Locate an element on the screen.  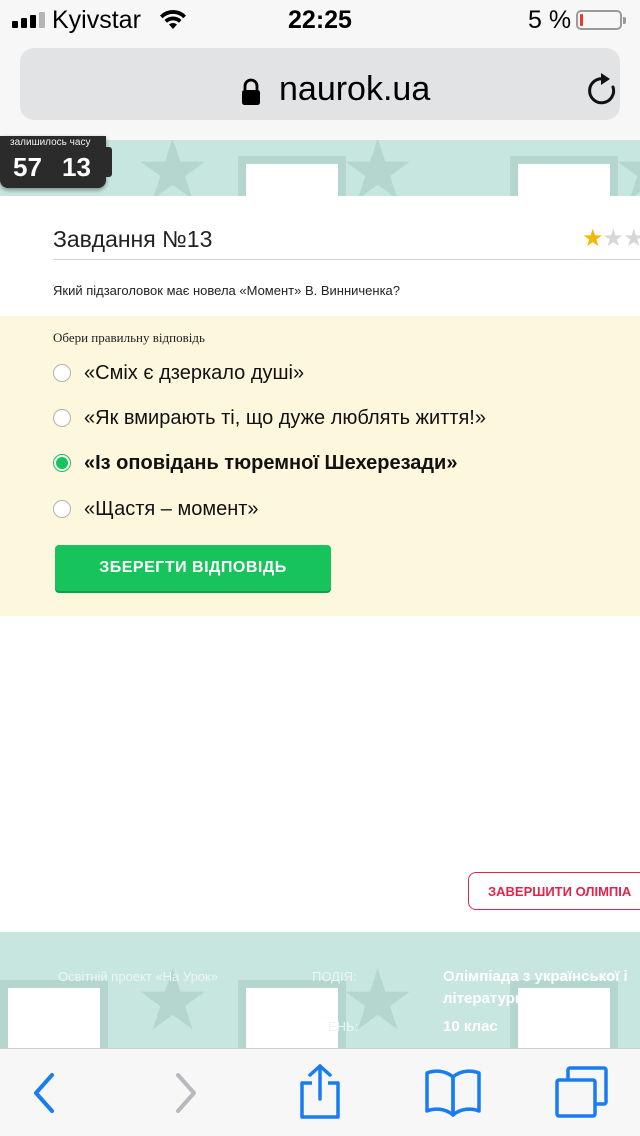
reload-icon is located at coordinates (603, 90).